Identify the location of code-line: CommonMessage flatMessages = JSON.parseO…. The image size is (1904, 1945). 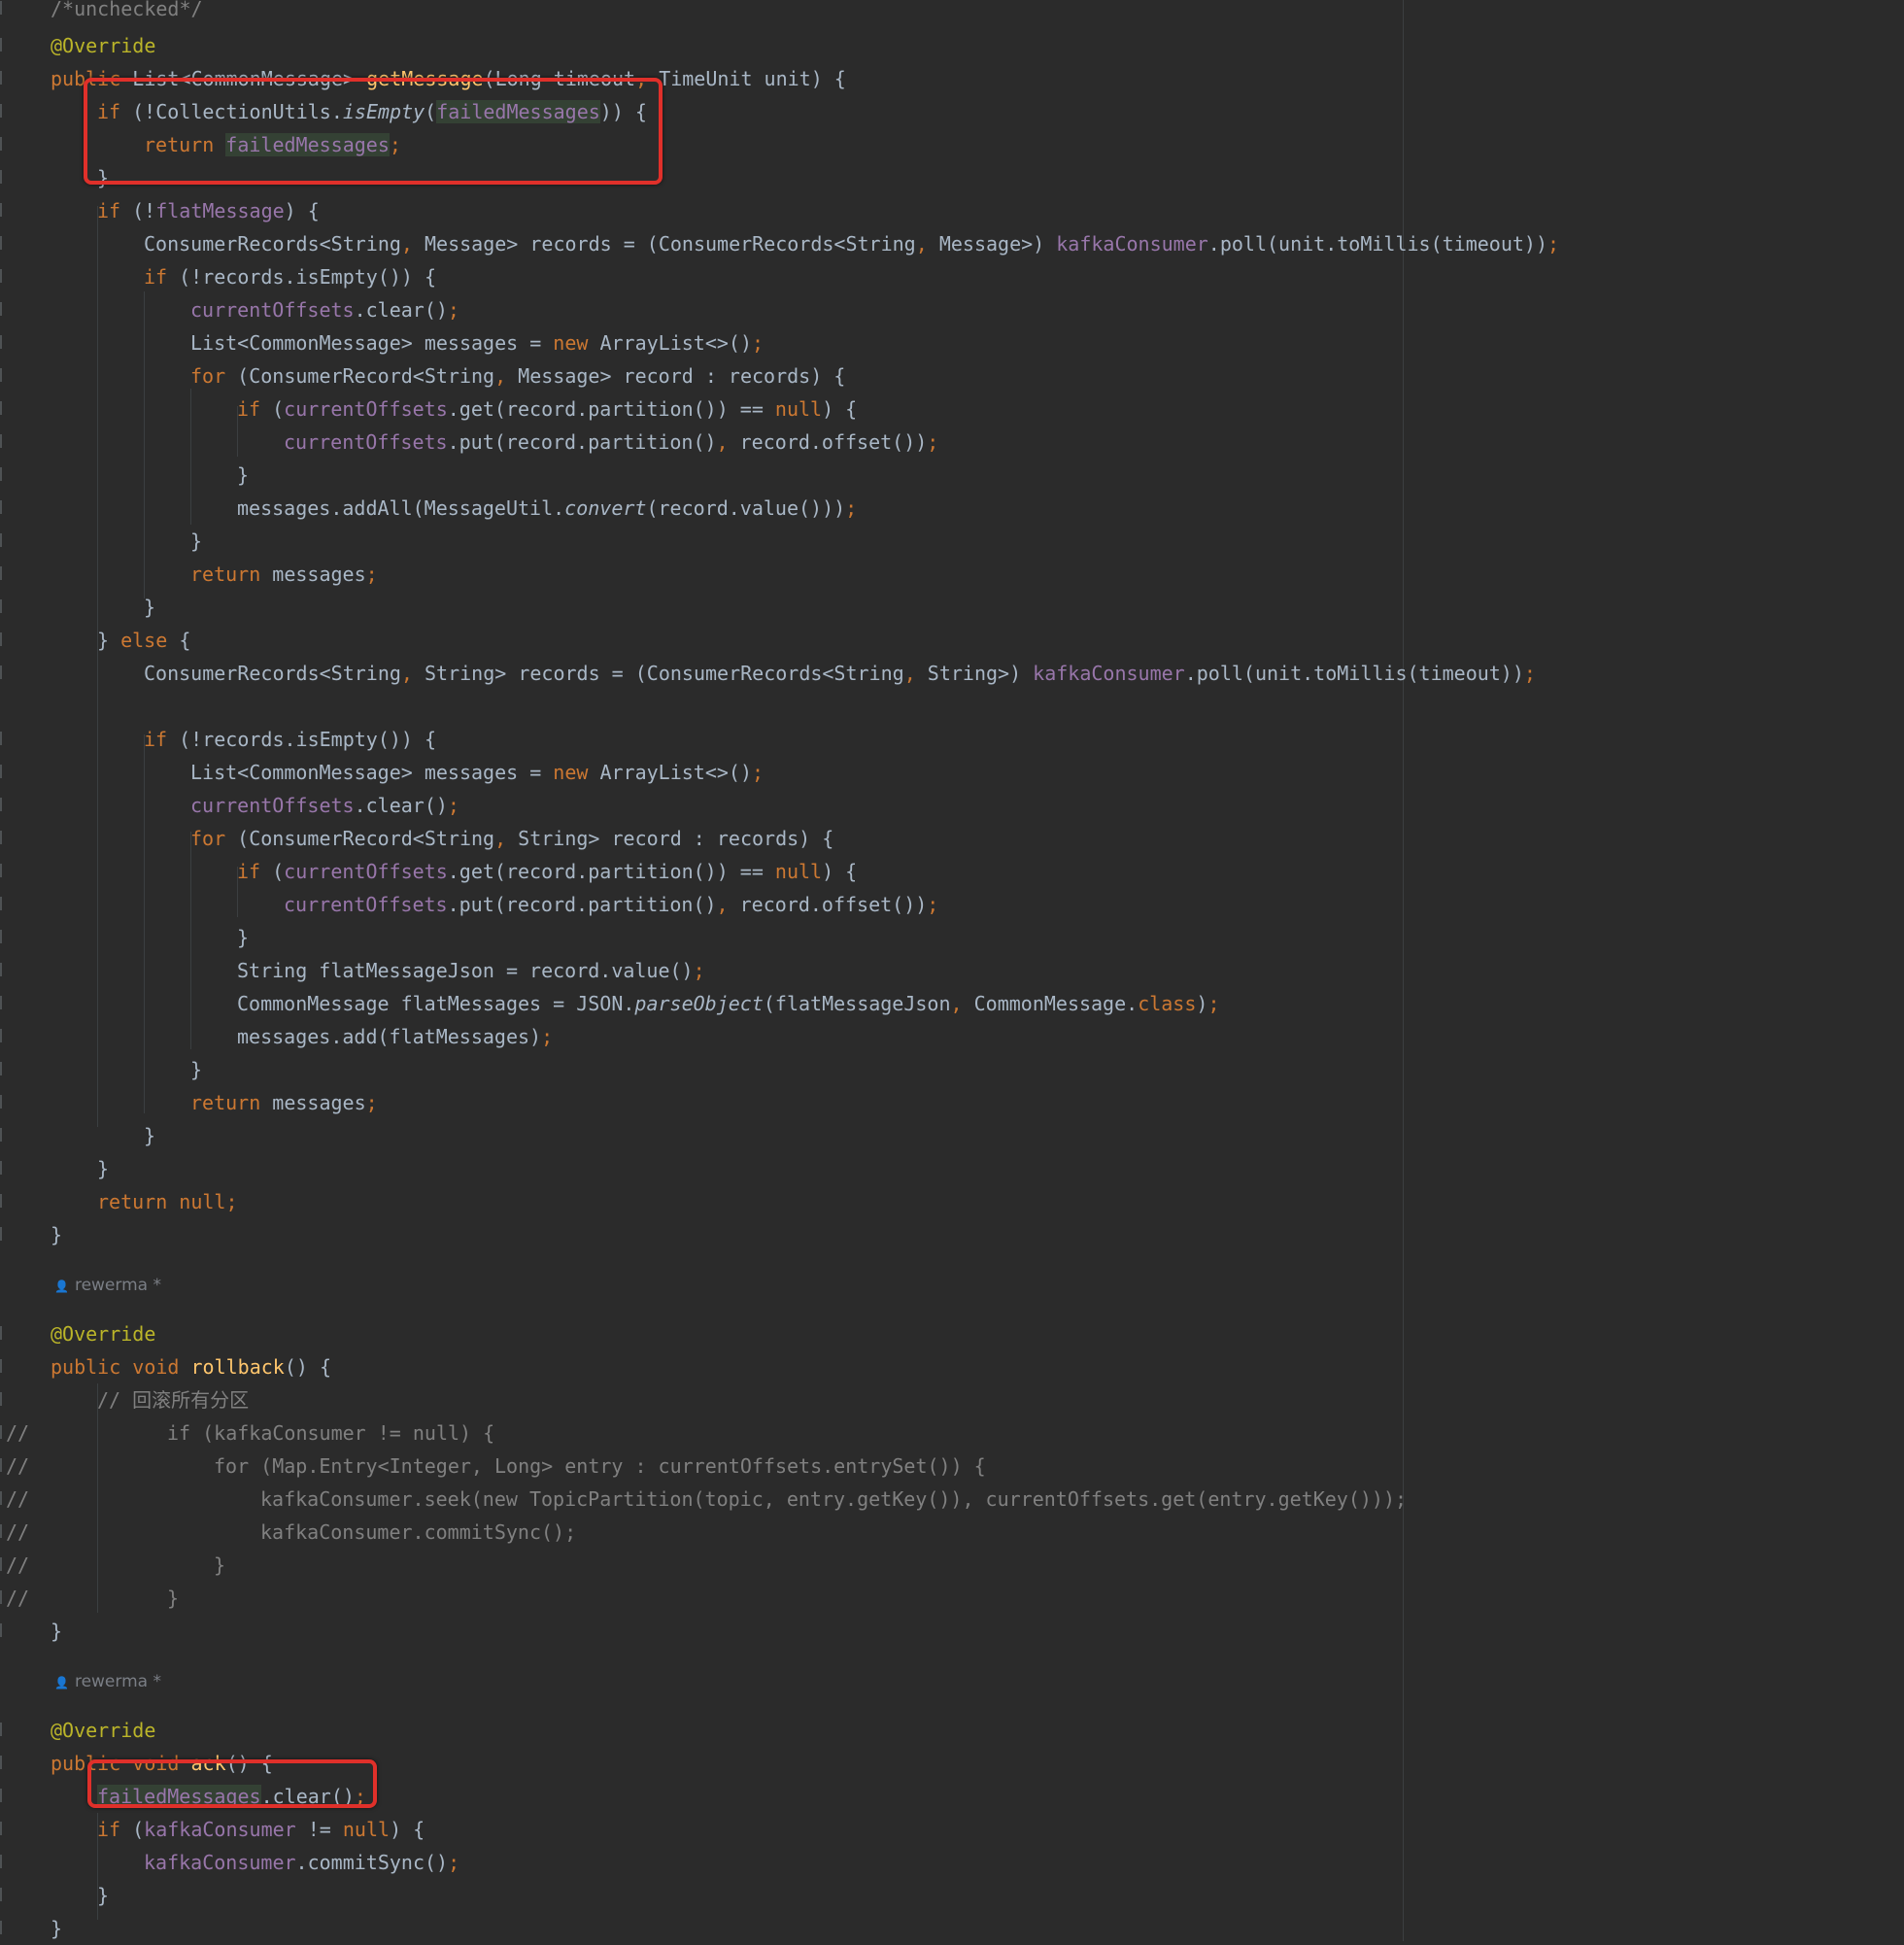
(952, 1003).